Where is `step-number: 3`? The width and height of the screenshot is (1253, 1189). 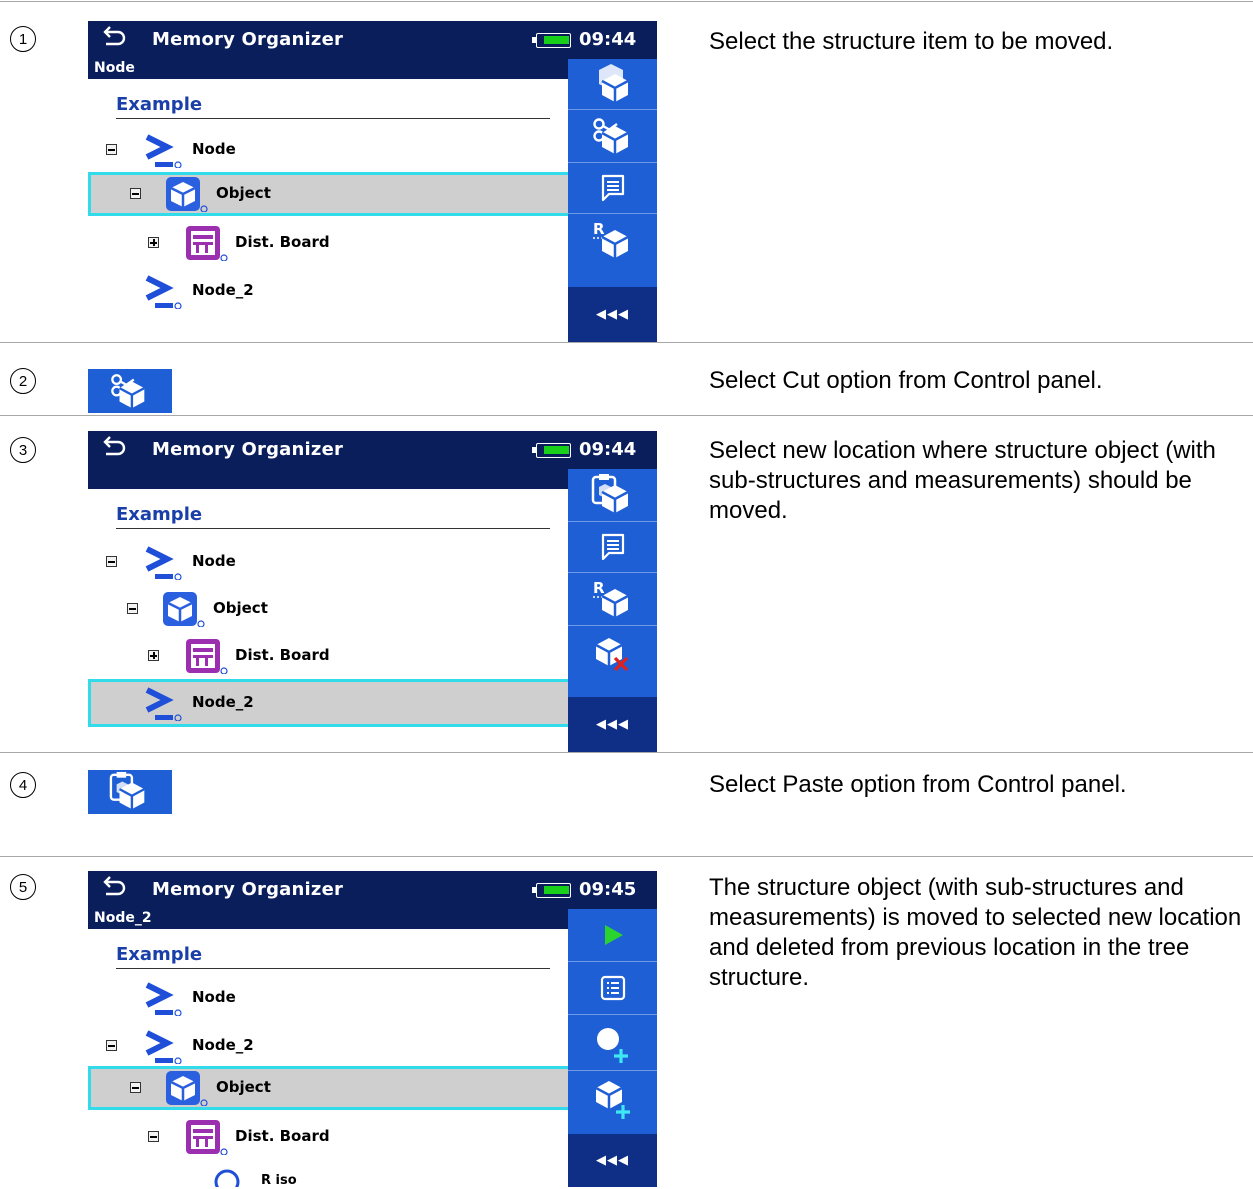
step-number: 3 is located at coordinates (23, 450).